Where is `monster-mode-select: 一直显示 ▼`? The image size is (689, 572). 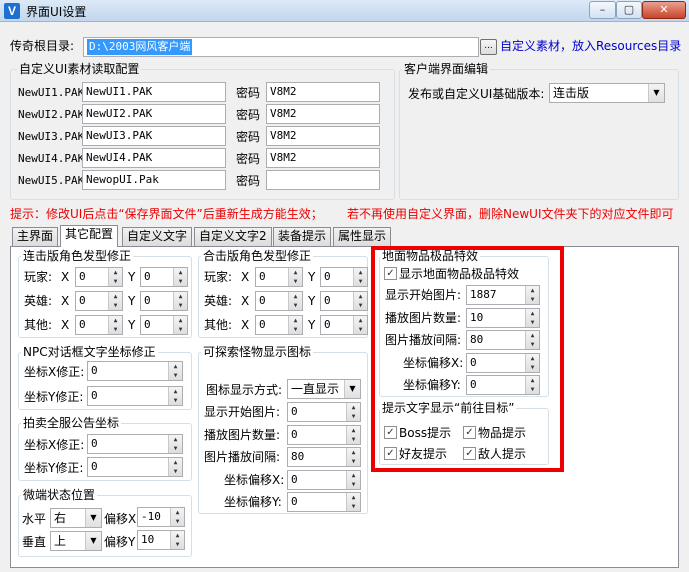 monster-mode-select: 一直显示 ▼ is located at coordinates (324, 389).